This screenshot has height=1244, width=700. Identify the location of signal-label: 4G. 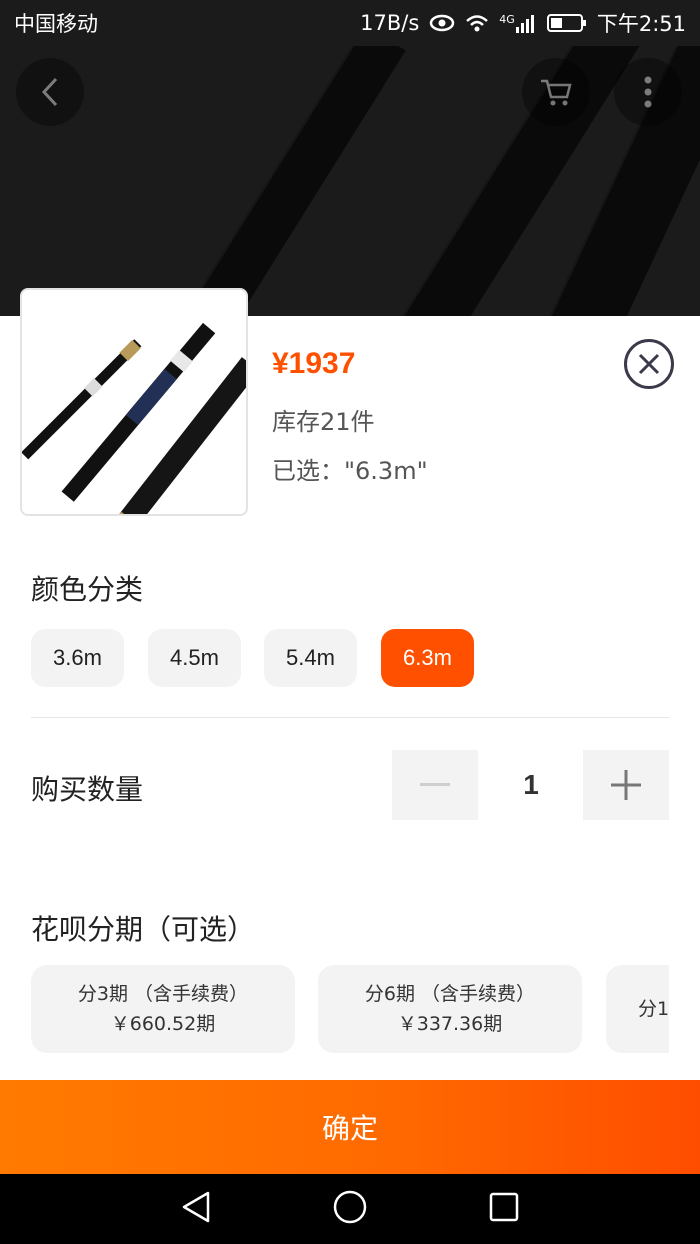
(507, 19).